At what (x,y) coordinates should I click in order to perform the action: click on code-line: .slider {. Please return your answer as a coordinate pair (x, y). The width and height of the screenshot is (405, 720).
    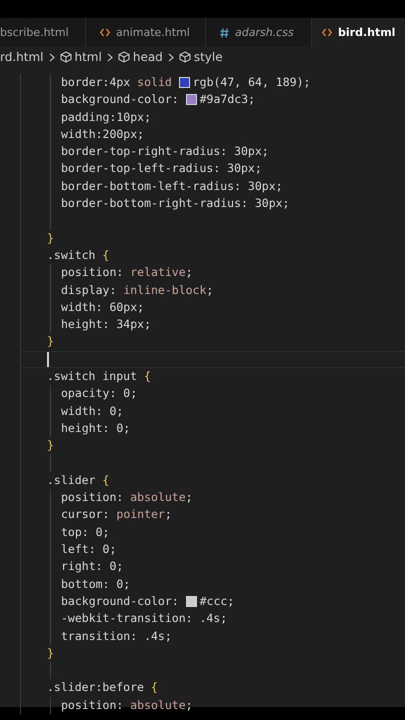
    Looking at the image, I should click on (212, 481).